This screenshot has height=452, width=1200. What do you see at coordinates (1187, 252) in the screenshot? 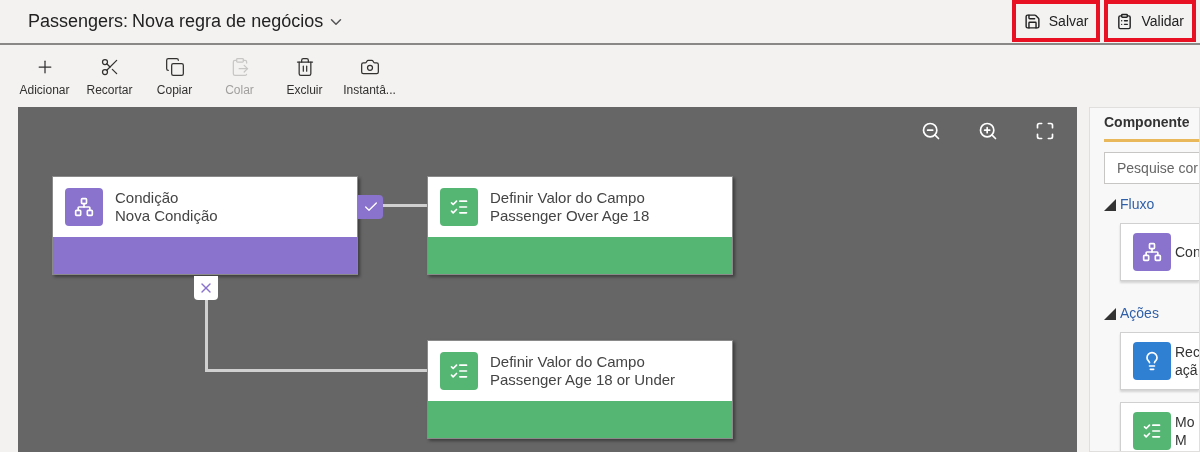
I see `component-label: Con` at bounding box center [1187, 252].